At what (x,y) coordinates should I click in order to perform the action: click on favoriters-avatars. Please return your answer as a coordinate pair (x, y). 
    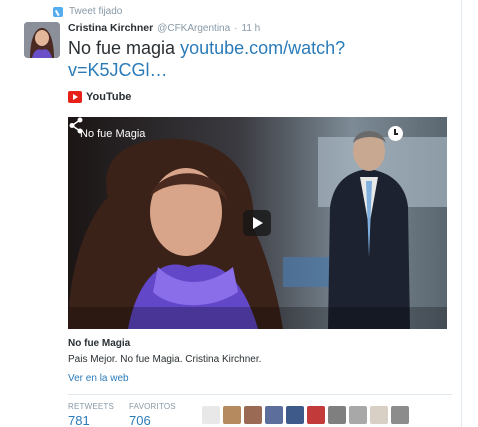
    Looking at the image, I should click on (305, 415).